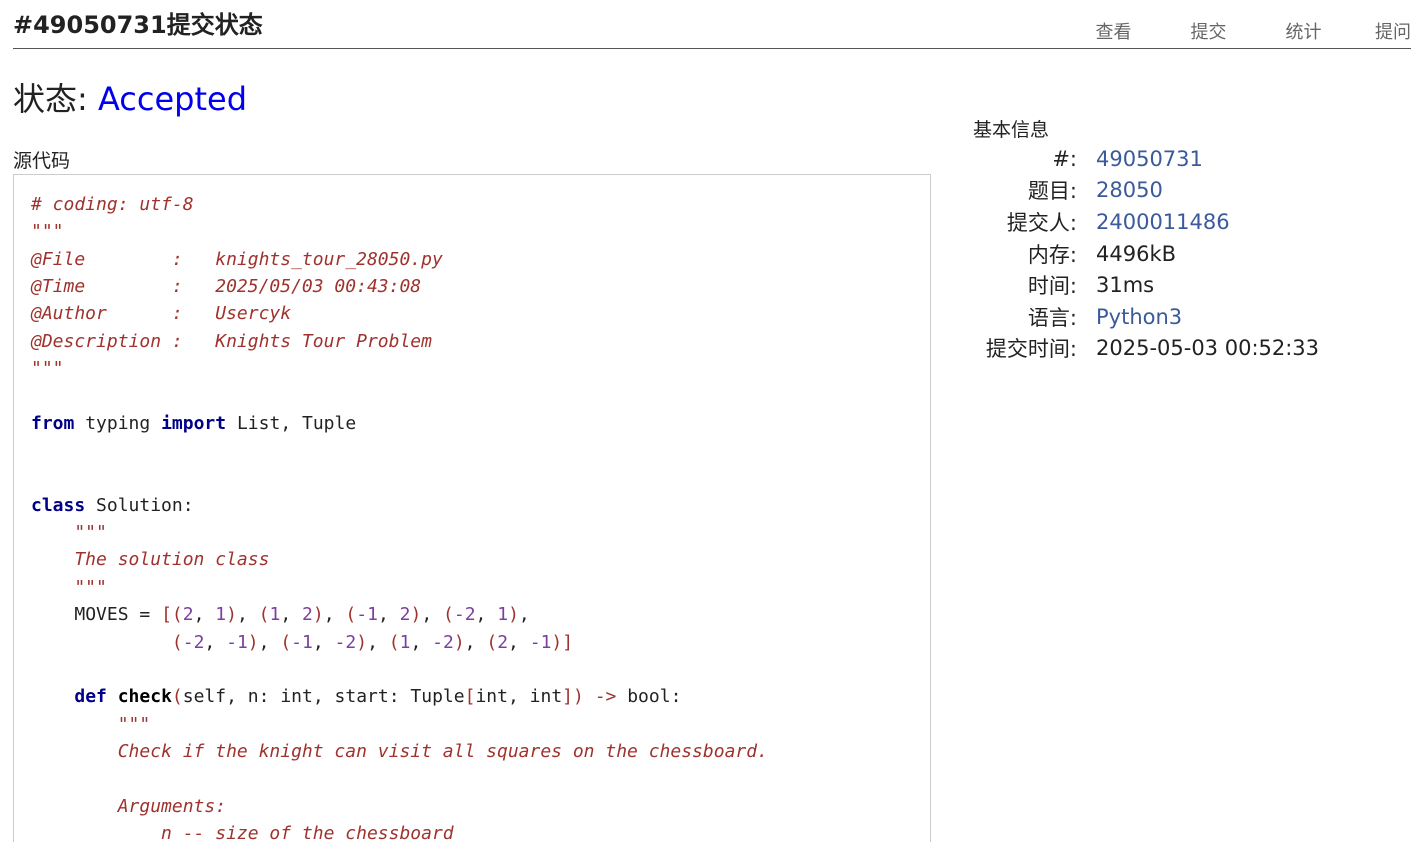  I want to click on info-value-submitter: 2400011486, so click(1163, 222).